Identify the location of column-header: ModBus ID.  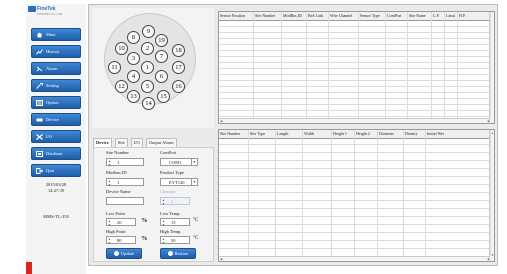
(294, 16).